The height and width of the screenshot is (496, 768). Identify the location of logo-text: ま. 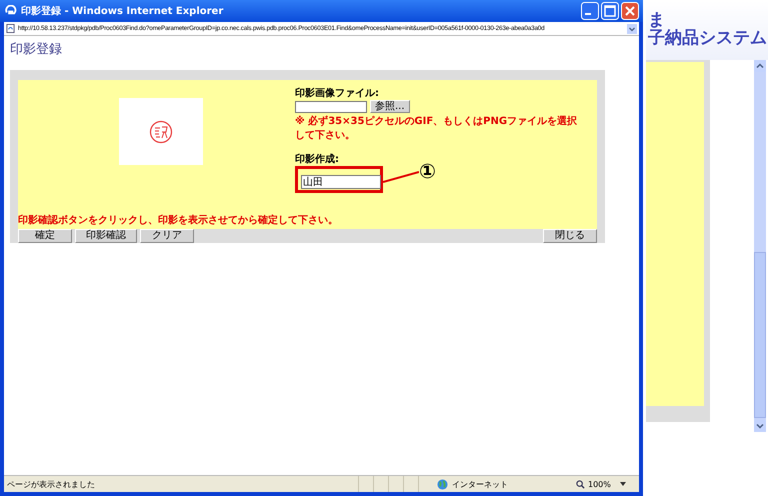
(656, 21).